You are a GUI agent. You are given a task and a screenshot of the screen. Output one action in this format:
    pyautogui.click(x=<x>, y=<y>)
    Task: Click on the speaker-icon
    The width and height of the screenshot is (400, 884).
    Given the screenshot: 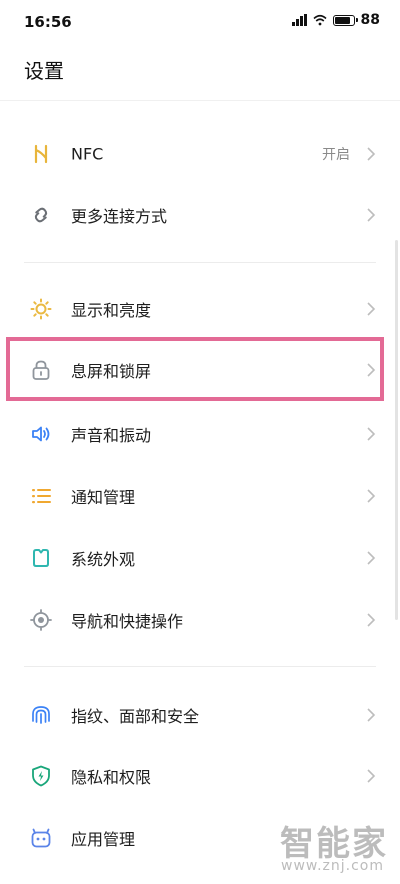 What is the action you would take?
    pyautogui.click(x=41, y=434)
    